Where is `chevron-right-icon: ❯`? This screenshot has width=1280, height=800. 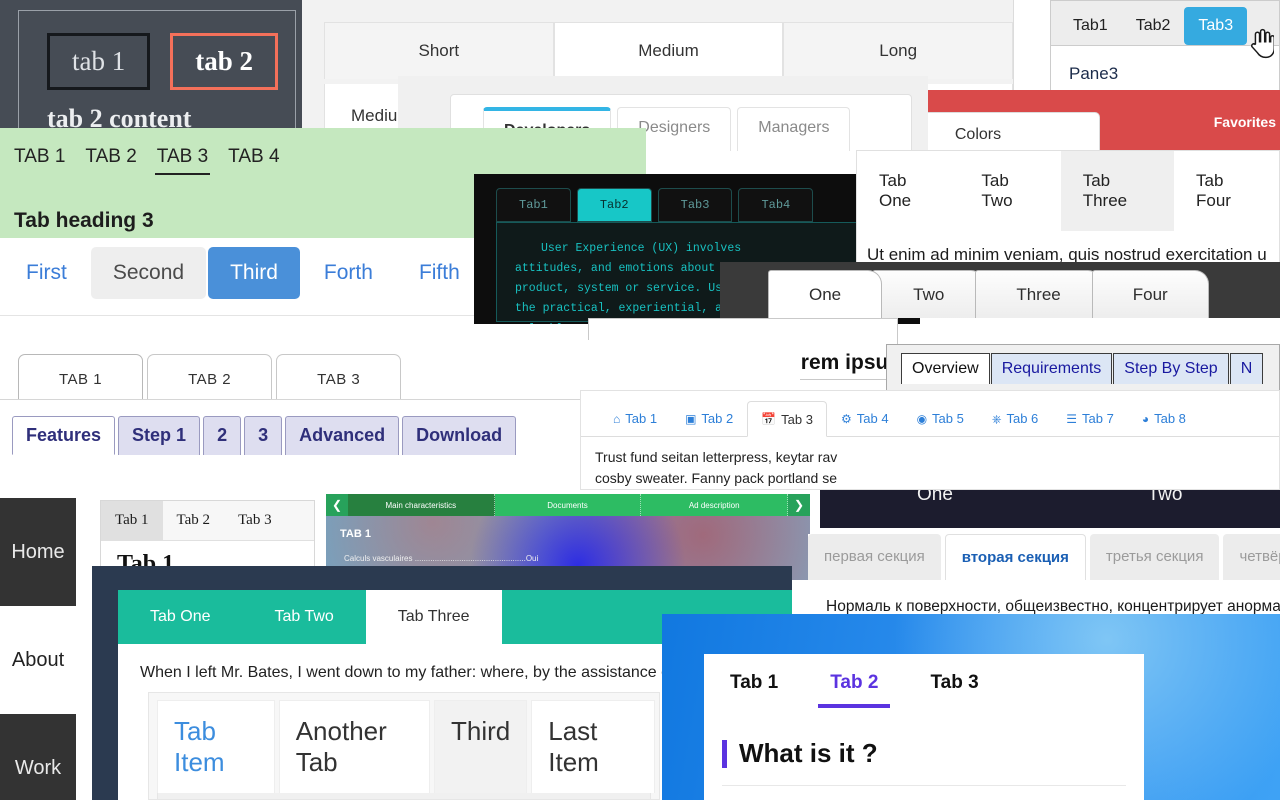 chevron-right-icon: ❯ is located at coordinates (799, 505).